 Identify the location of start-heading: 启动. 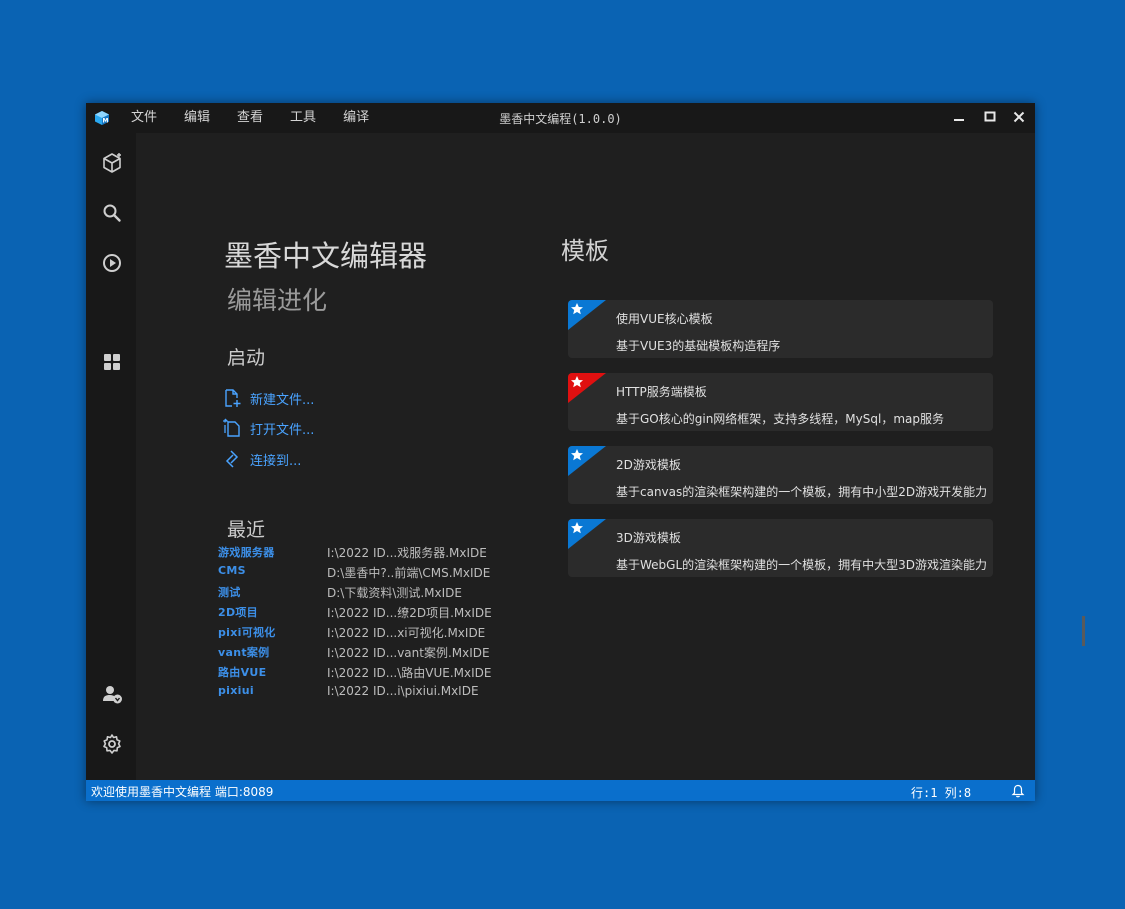
(246, 358).